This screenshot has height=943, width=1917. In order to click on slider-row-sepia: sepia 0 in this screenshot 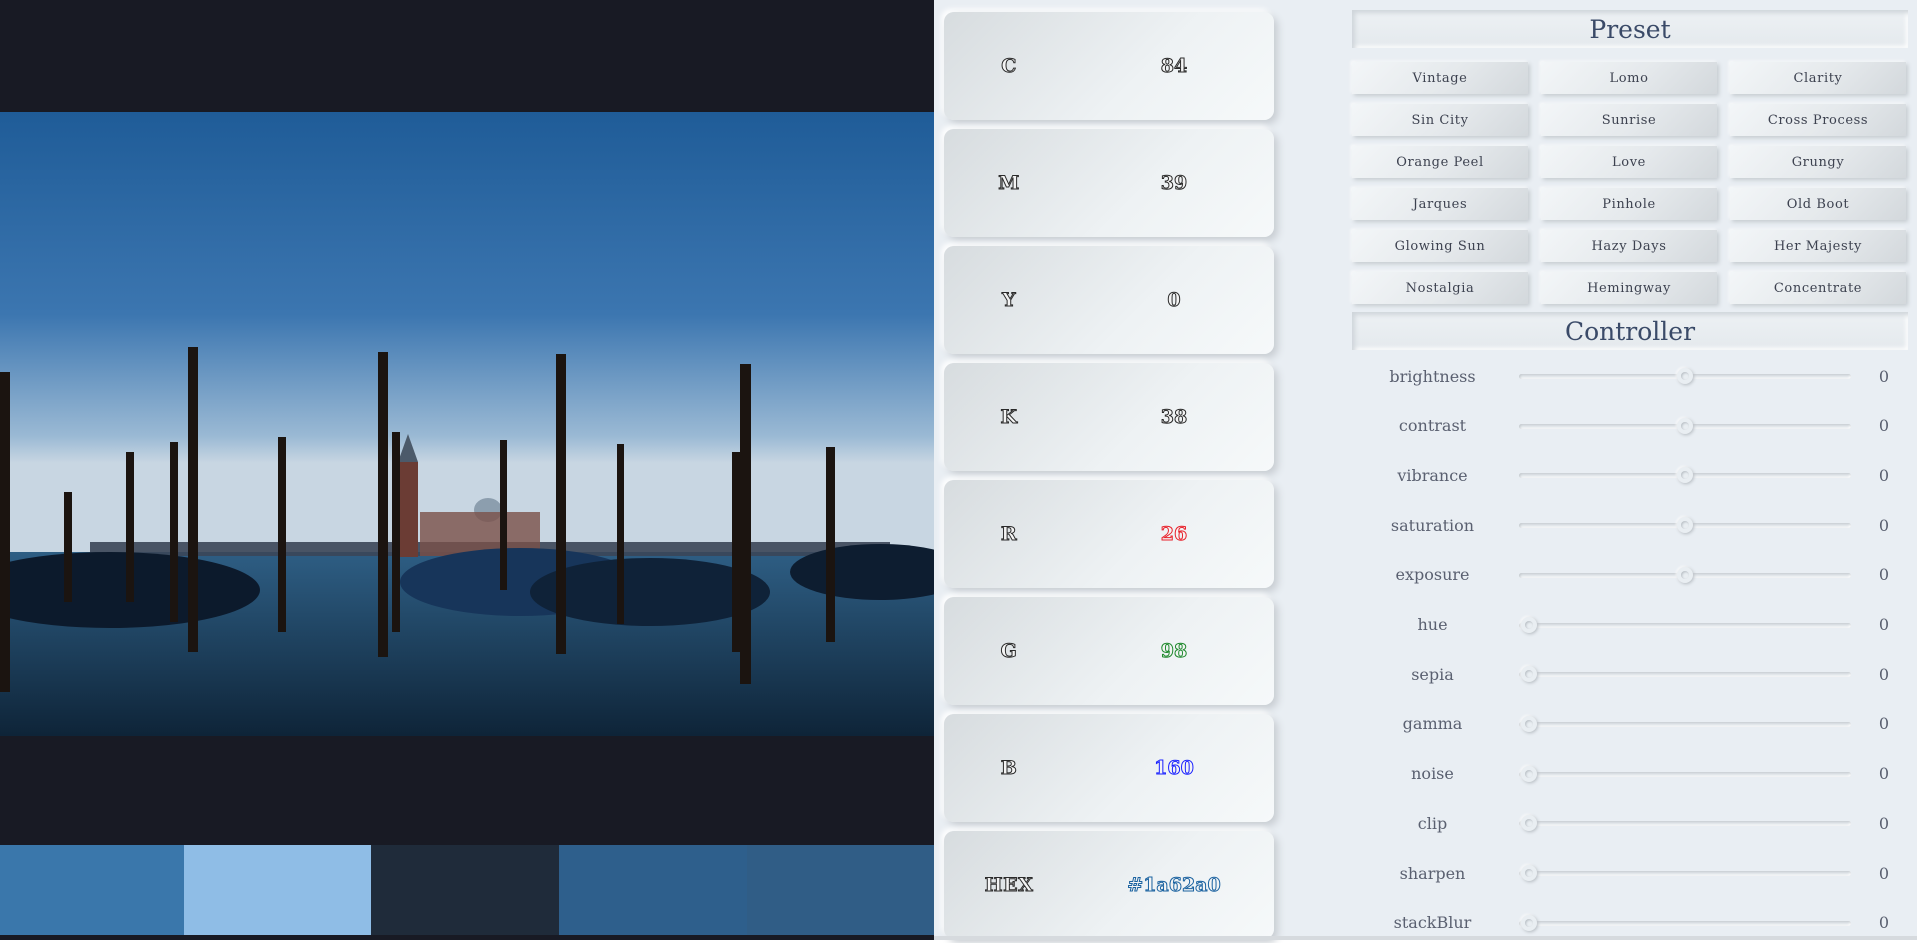, I will do `click(1633, 674)`.